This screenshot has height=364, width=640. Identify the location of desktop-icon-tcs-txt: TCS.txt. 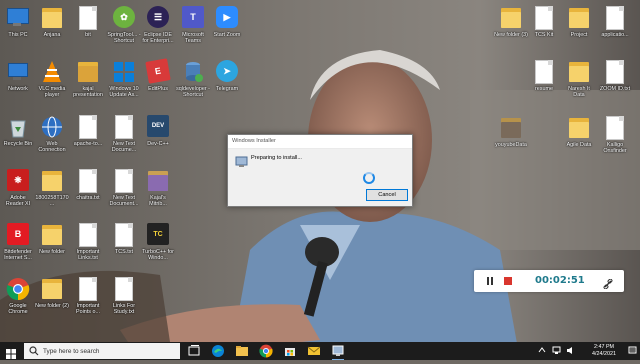
(124, 239).